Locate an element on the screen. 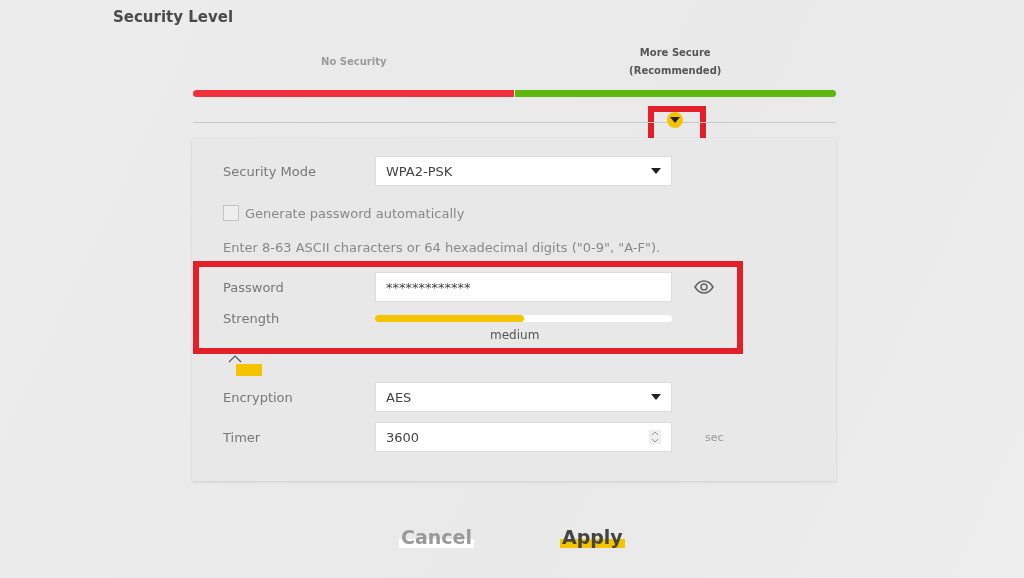  timer-field: 3600 is located at coordinates (523, 437).